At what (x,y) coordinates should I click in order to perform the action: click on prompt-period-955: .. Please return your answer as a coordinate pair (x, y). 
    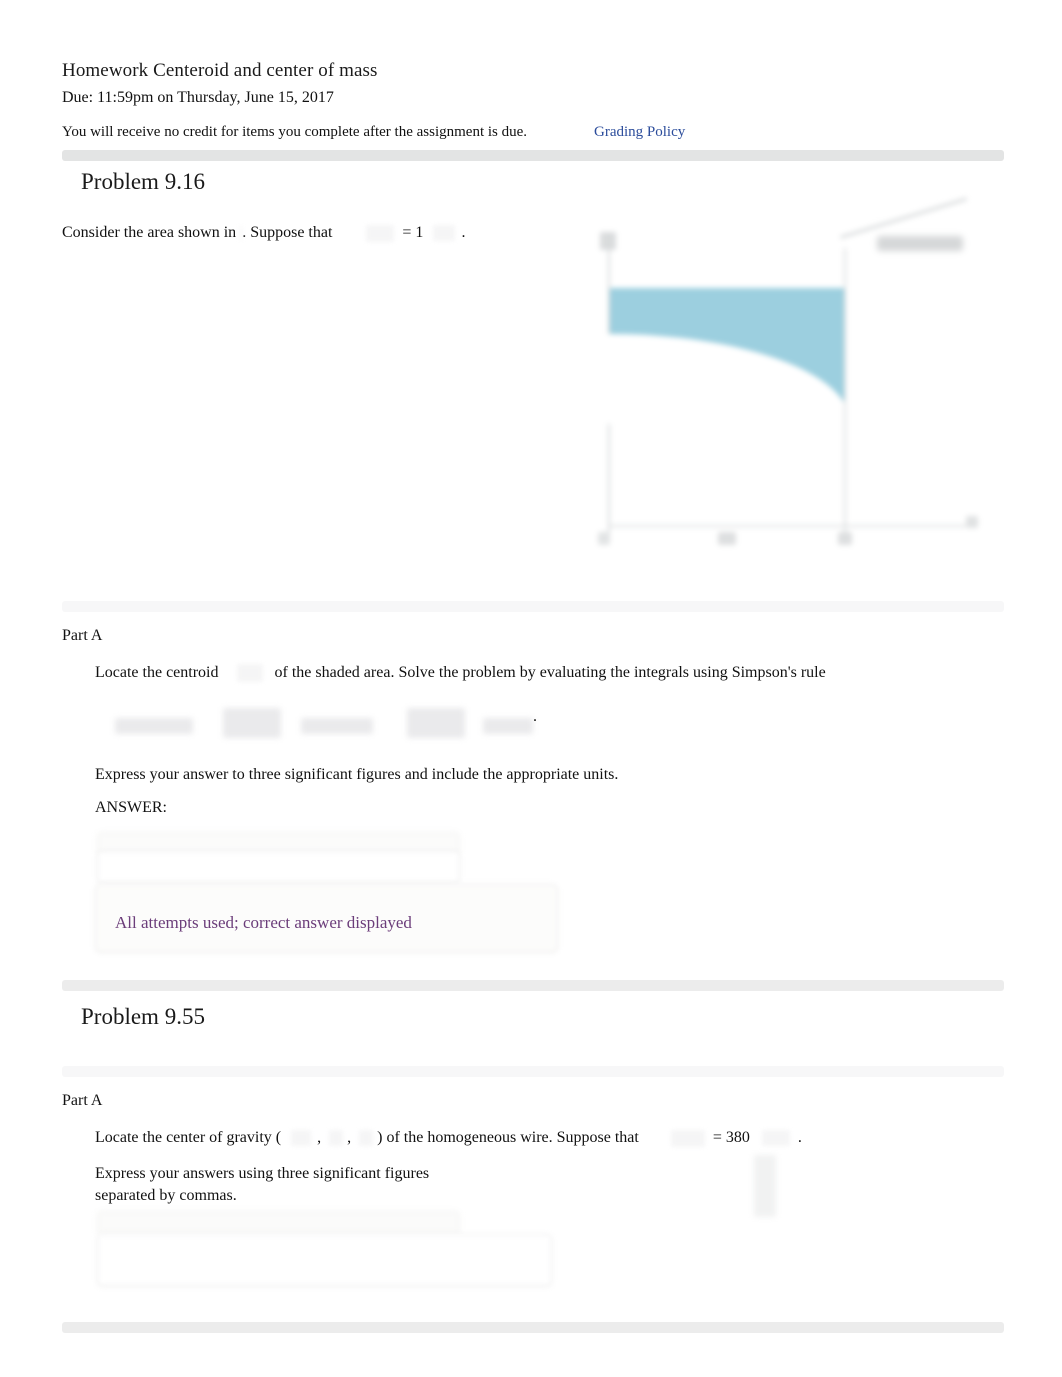
    Looking at the image, I should click on (799, 1137).